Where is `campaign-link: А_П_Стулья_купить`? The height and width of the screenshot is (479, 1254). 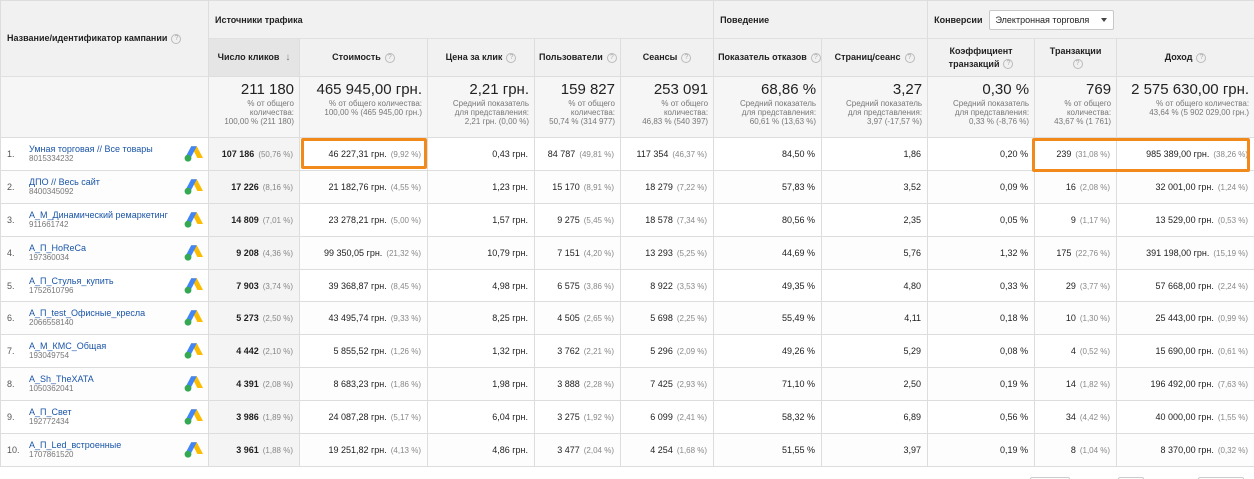
campaign-link: А_П_Стулья_купить is located at coordinates (105, 281).